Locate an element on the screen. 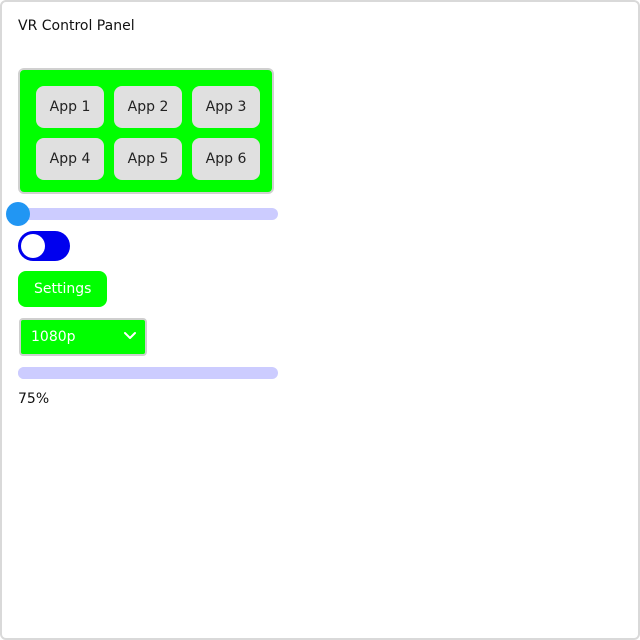 The image size is (640, 640). resolution-select-value: 1080p is located at coordinates (53, 337).